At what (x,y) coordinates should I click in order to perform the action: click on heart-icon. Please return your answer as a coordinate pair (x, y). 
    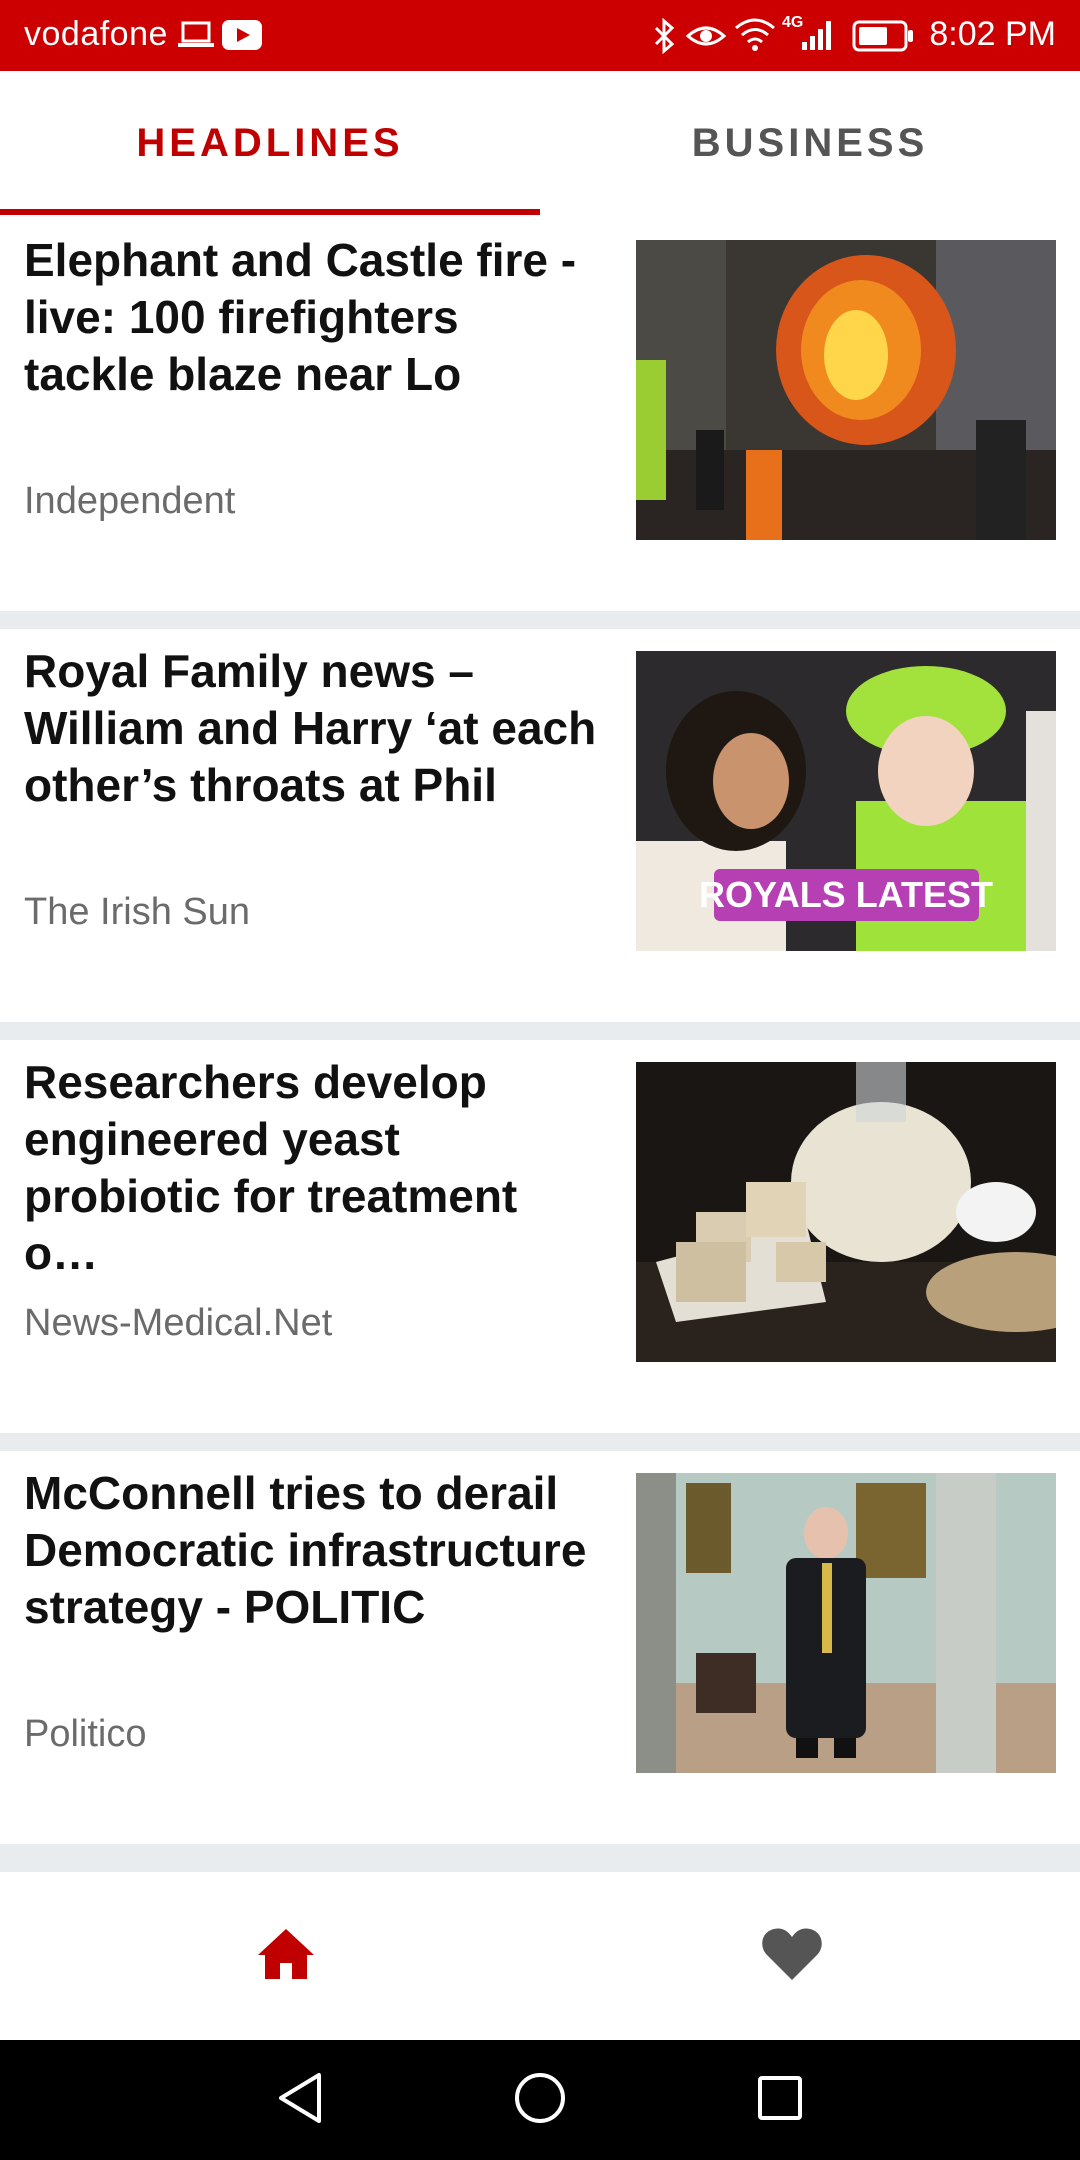
    Looking at the image, I should click on (792, 1956).